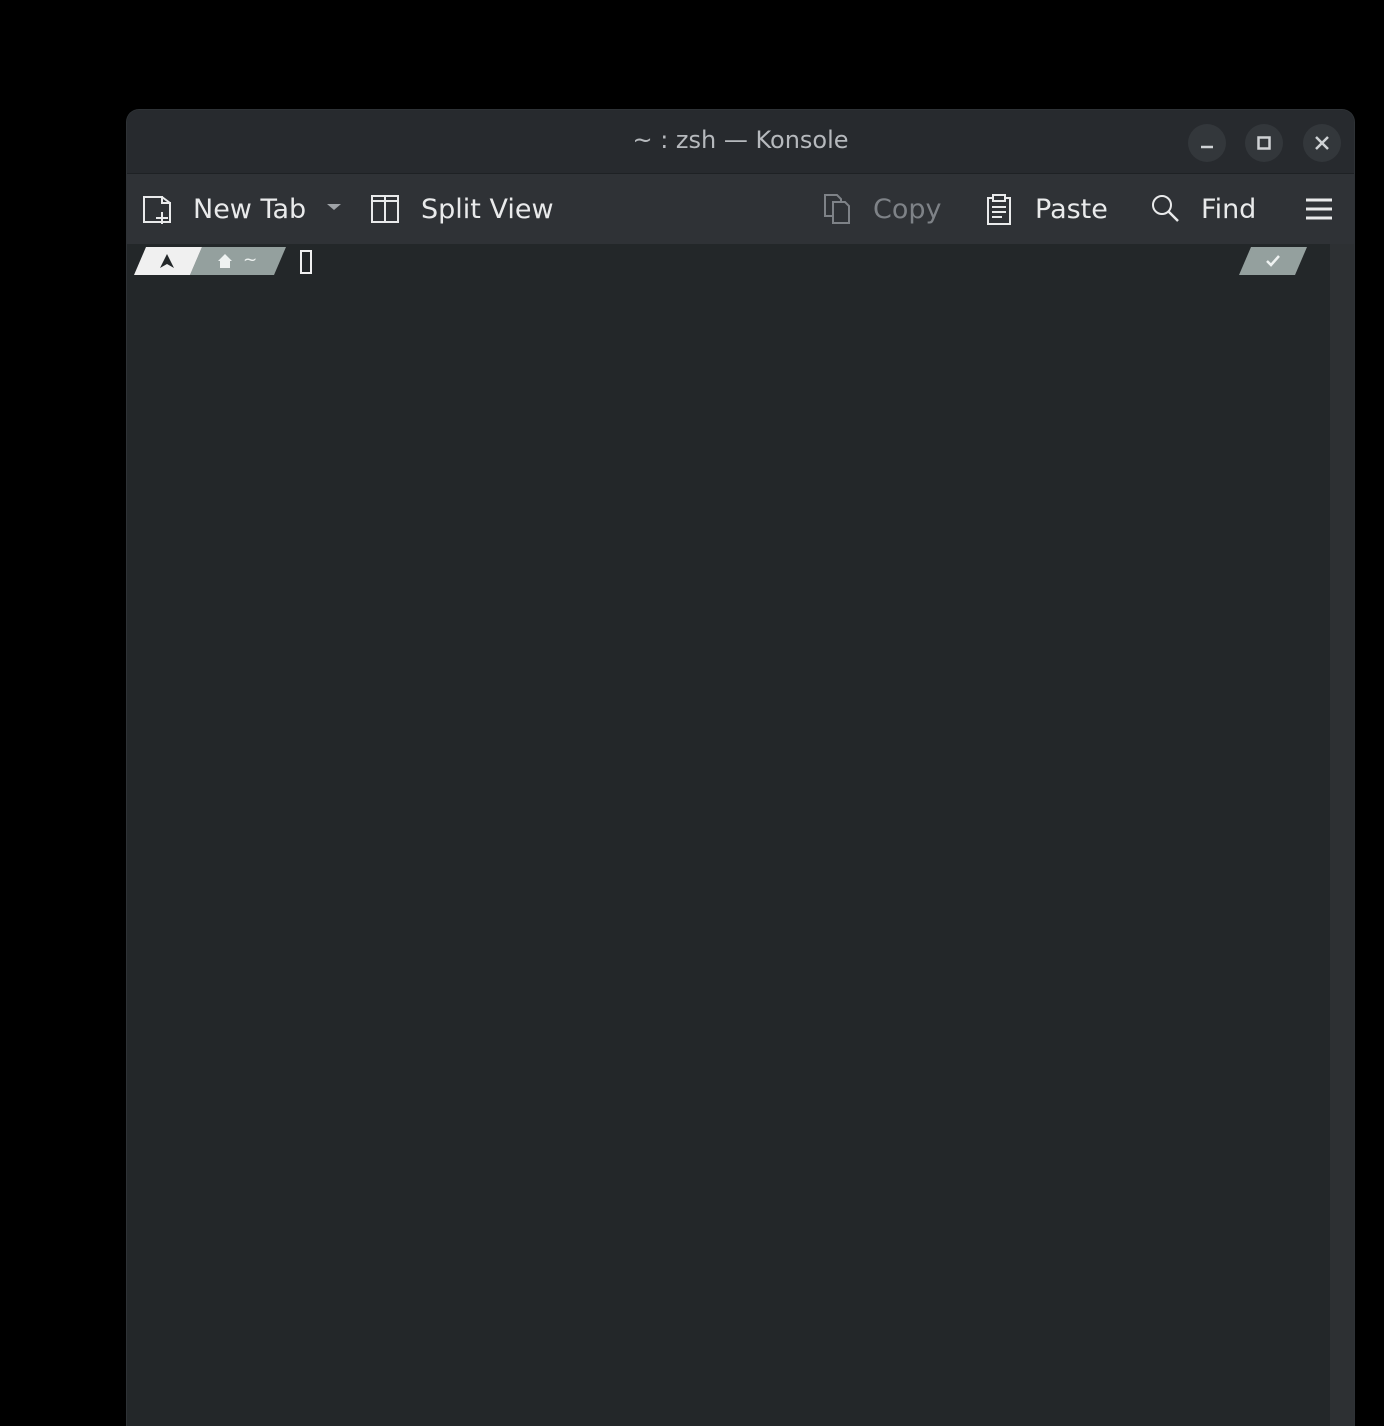  Describe the element at coordinates (1273, 261) in the screenshot. I see `check-icon` at that location.